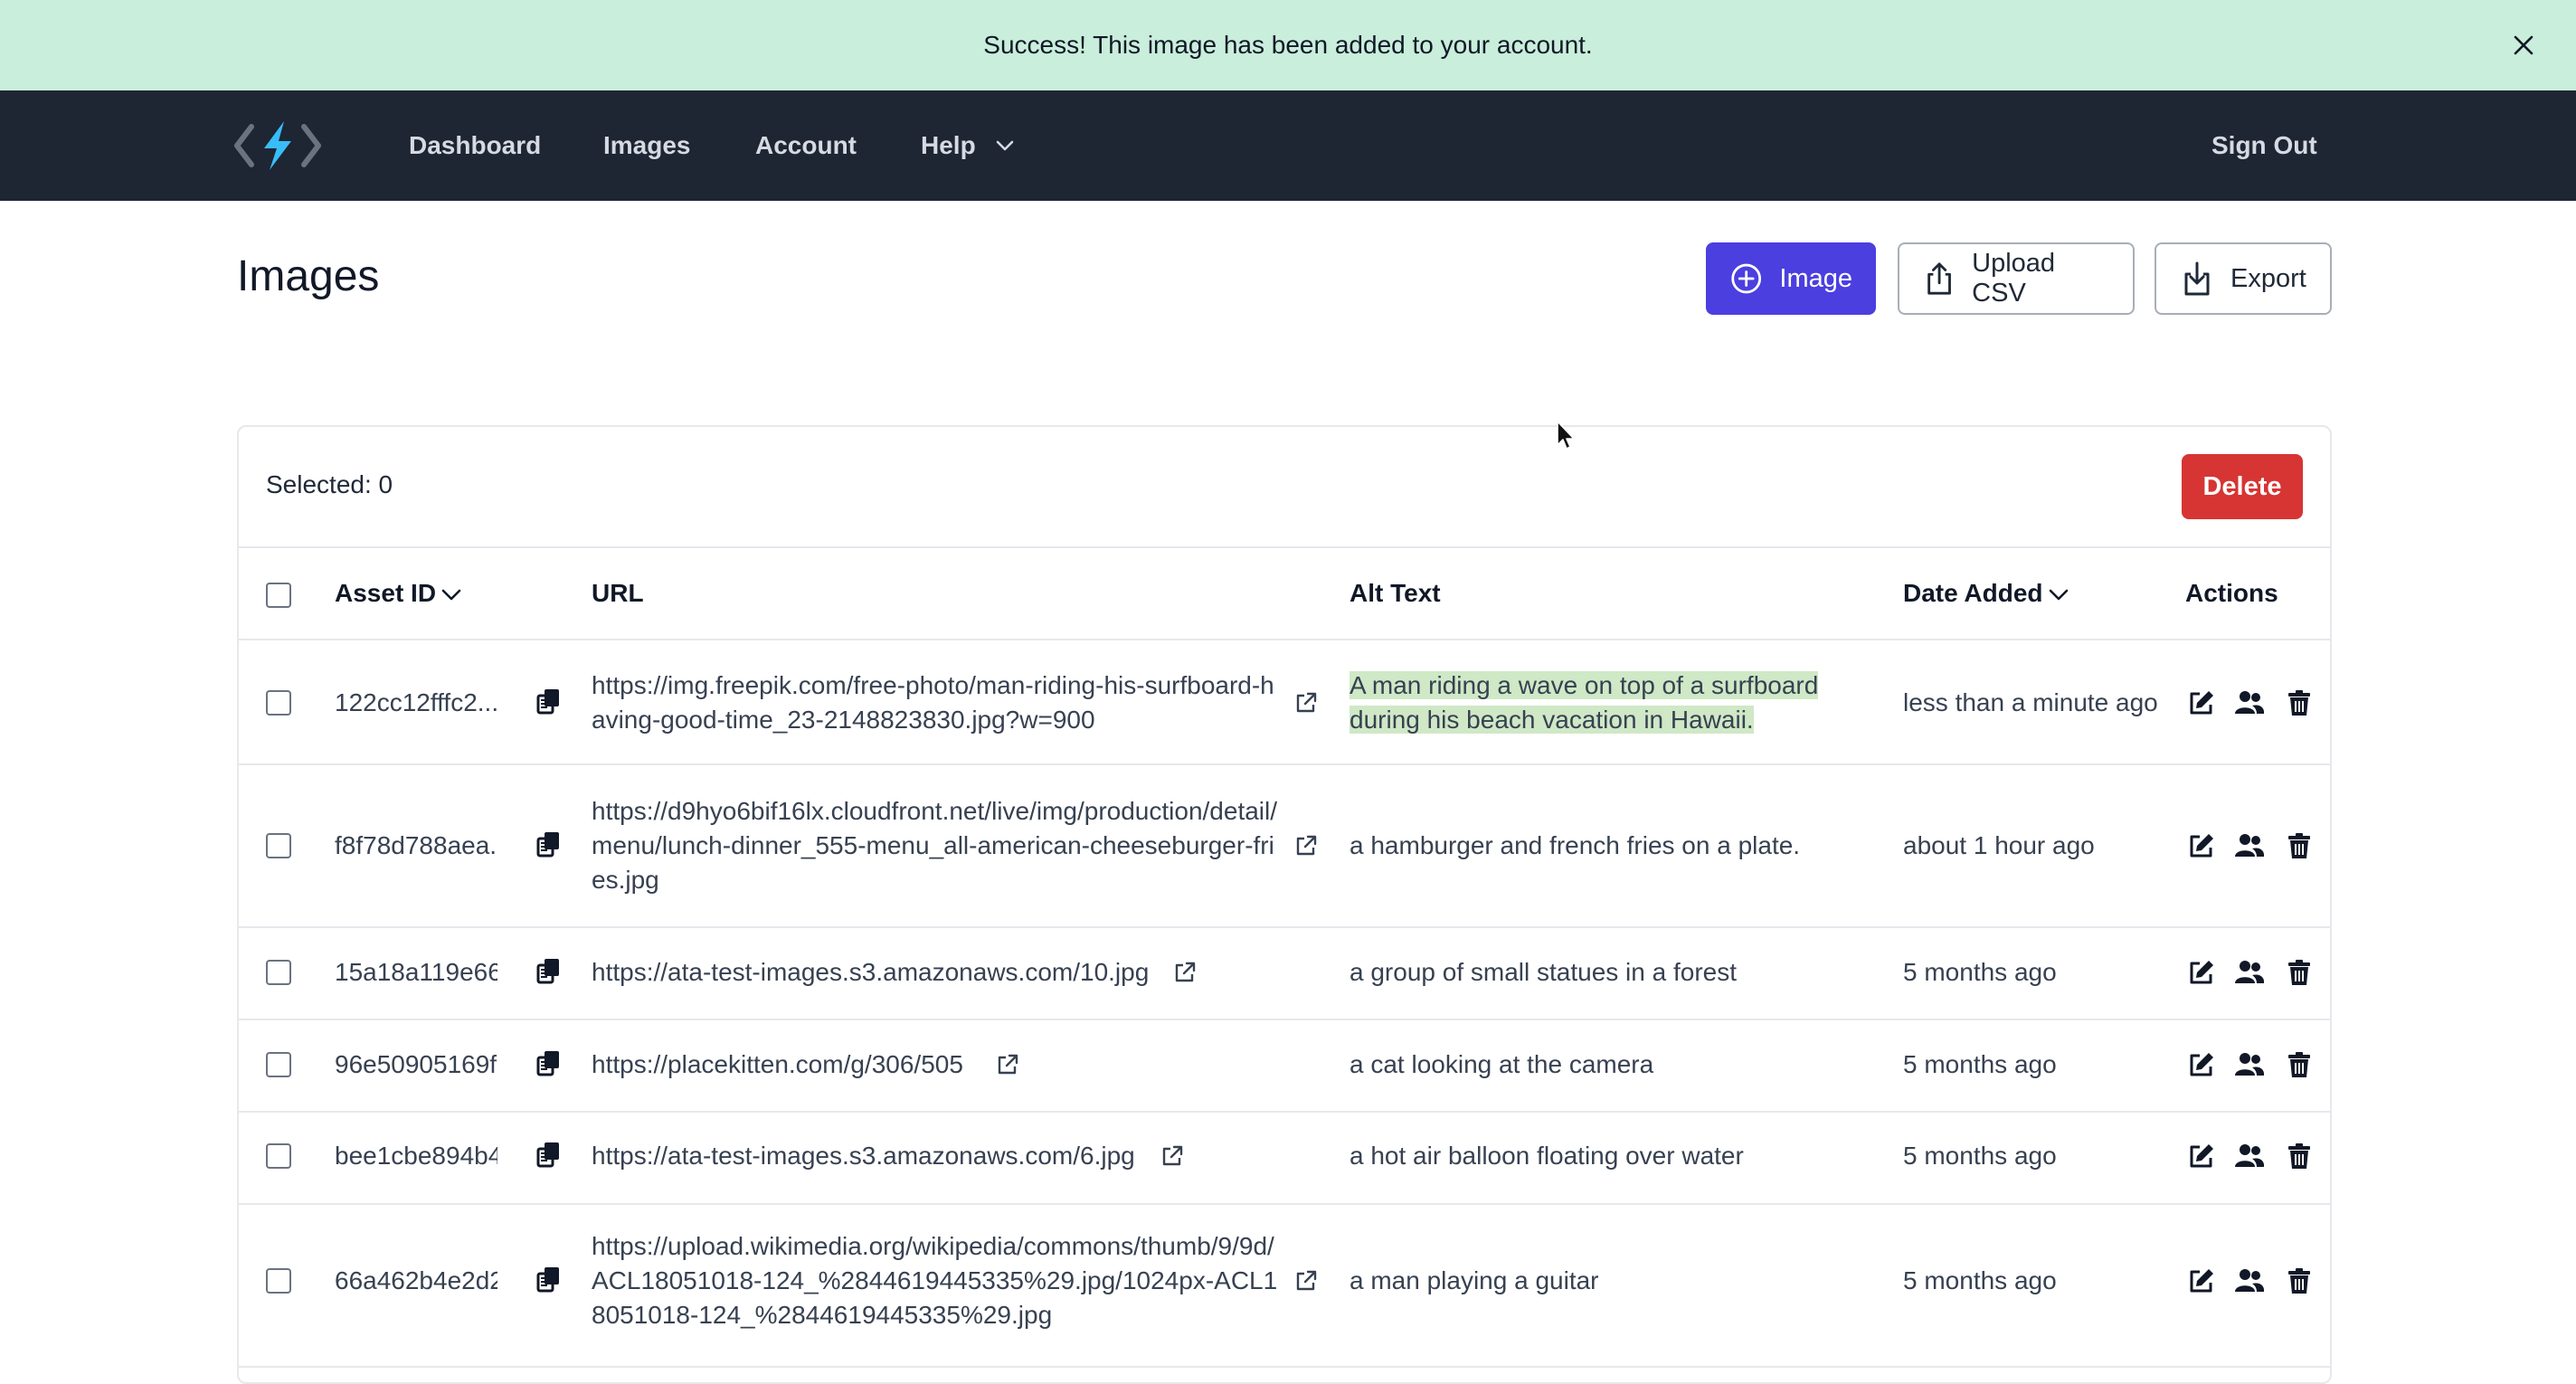 Image resolution: width=2576 pixels, height=1384 pixels. What do you see at coordinates (2264, 145) in the screenshot?
I see `sign-out-link: Sign Out` at bounding box center [2264, 145].